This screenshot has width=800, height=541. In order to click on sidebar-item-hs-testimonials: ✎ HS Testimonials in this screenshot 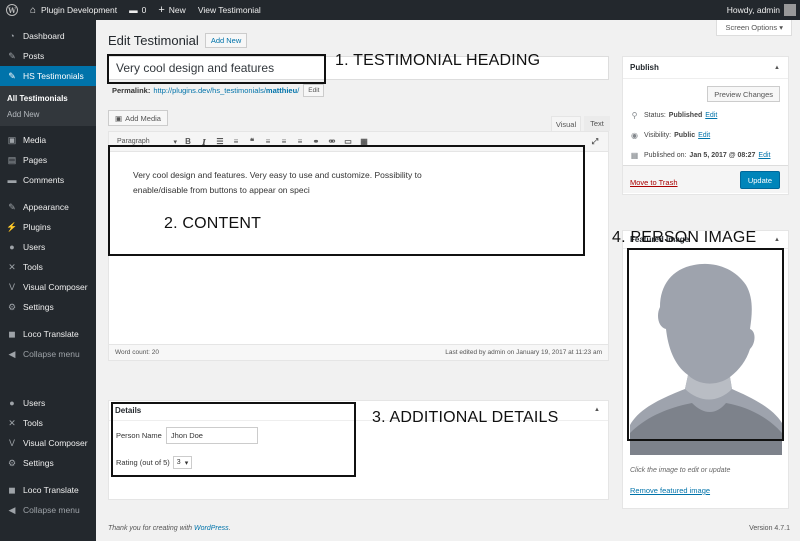, I will do `click(48, 76)`.